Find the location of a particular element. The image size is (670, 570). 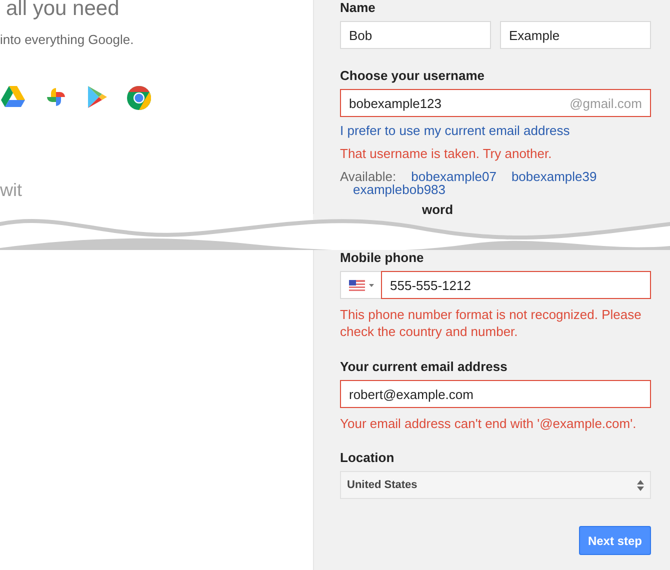

suggestion-link: bobexample39 is located at coordinates (554, 176).